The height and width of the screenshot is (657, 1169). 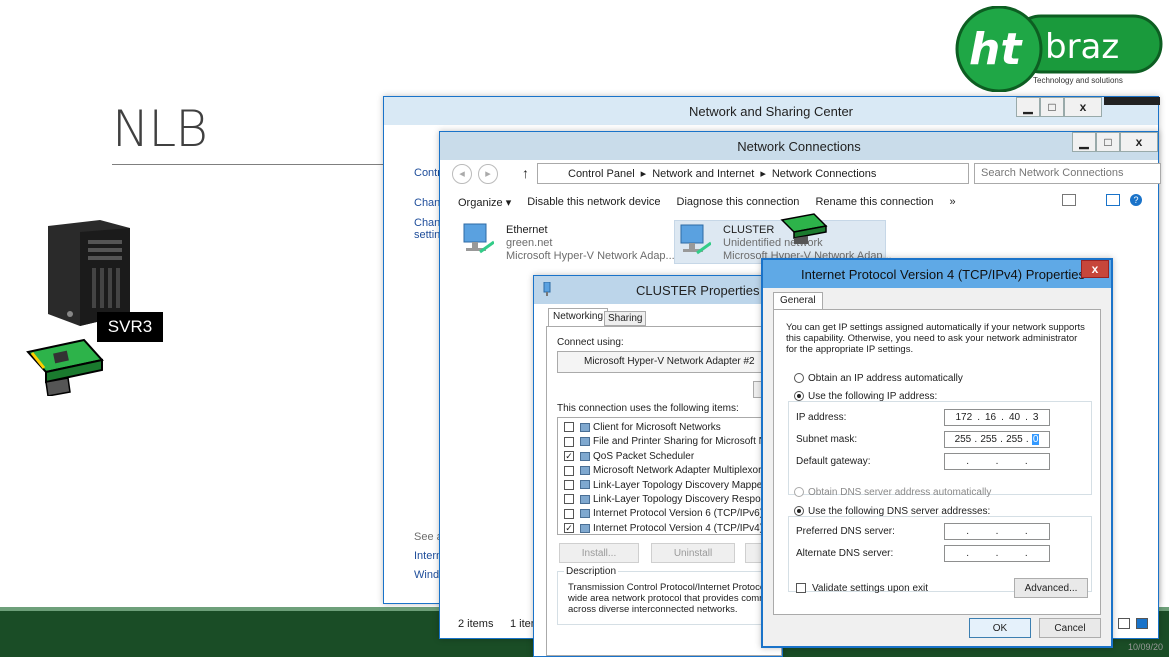 I want to click on uninstall-button: Uninstall, so click(x=693, y=553).